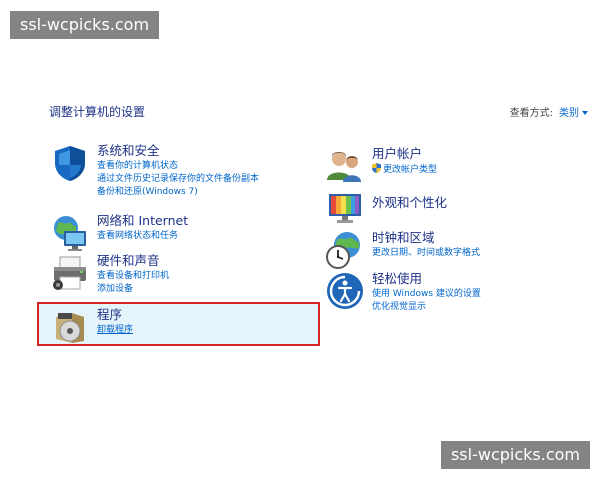 The width and height of the screenshot is (600, 480). I want to click on link-change-date-time: 更改日期、时间或数字格式, so click(426, 253).